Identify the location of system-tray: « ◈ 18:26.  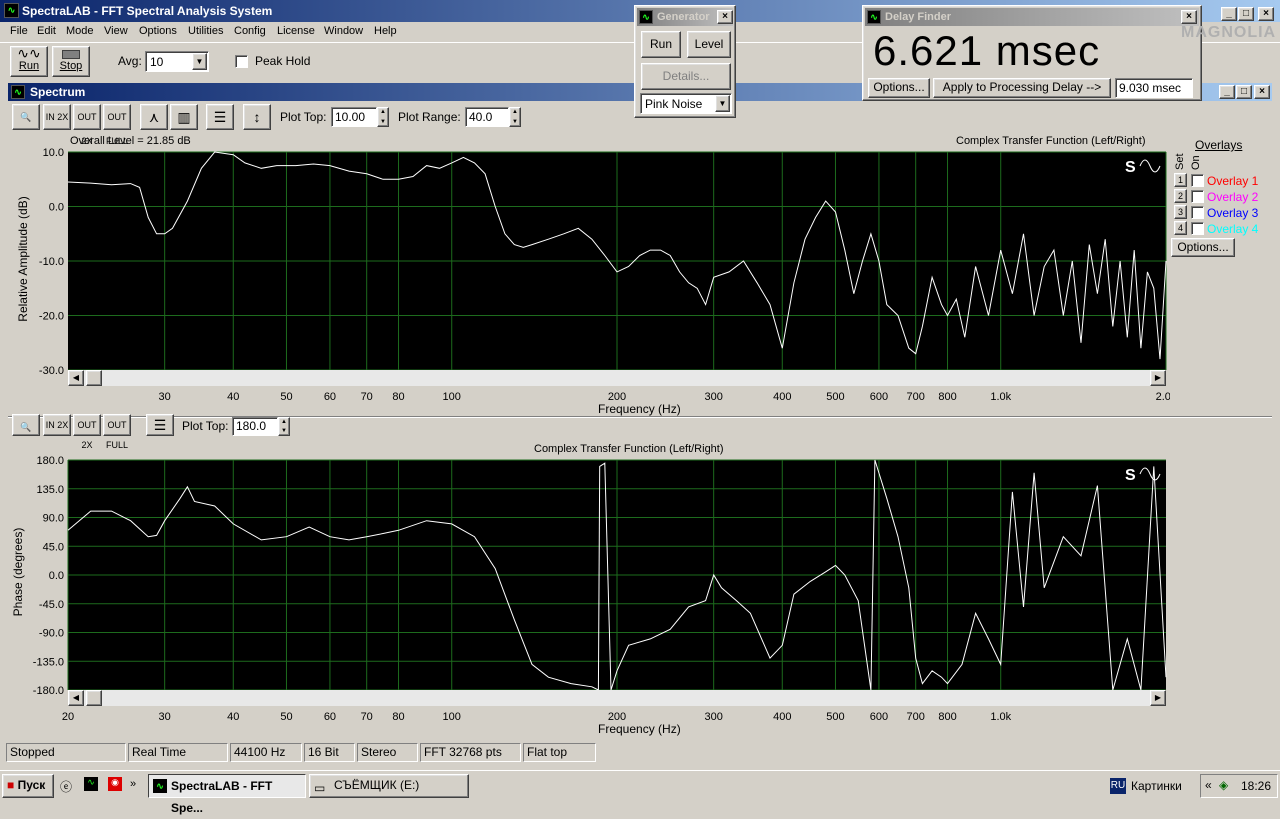
(1239, 786).